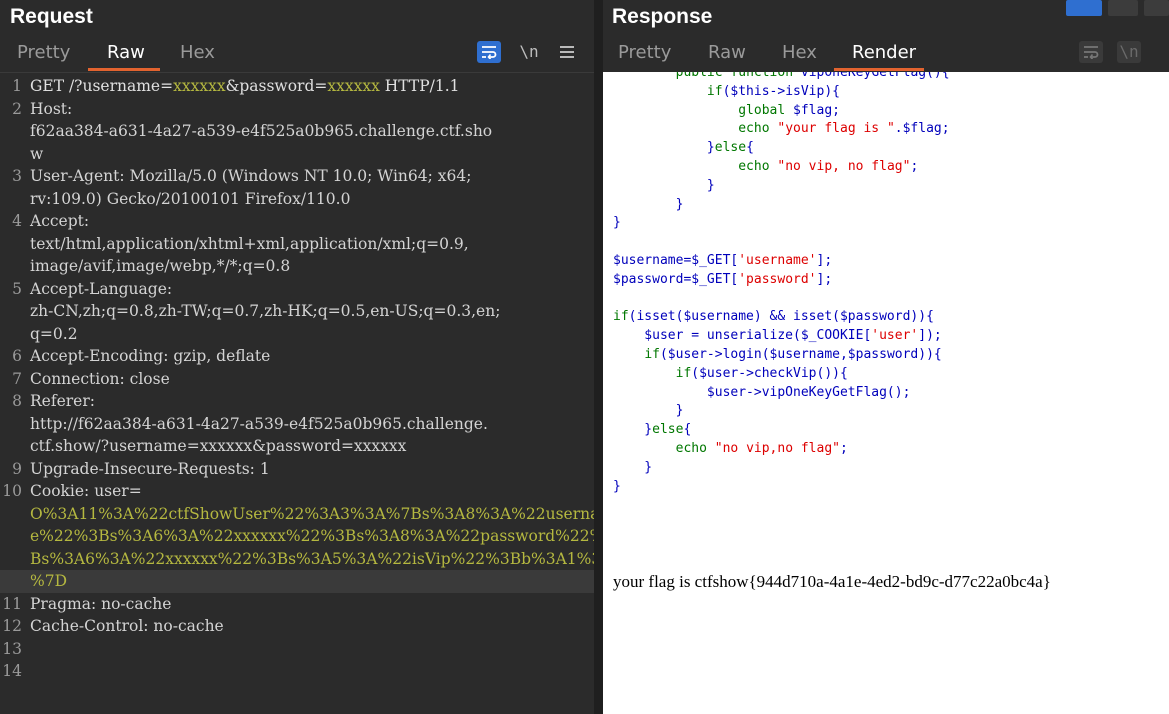 The image size is (1169, 714). I want to click on response-tab-pretty: Pretty, so click(644, 52).